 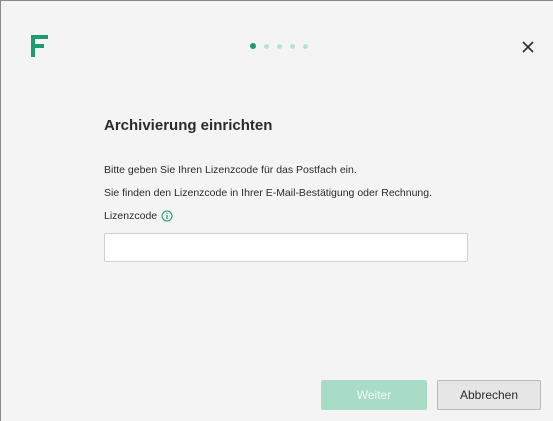 I want to click on license-code-input, so click(x=286, y=247).